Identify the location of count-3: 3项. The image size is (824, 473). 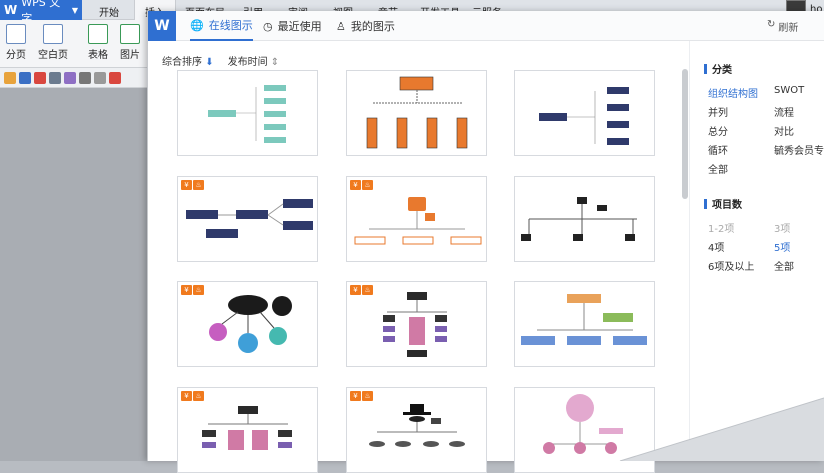
(782, 229).